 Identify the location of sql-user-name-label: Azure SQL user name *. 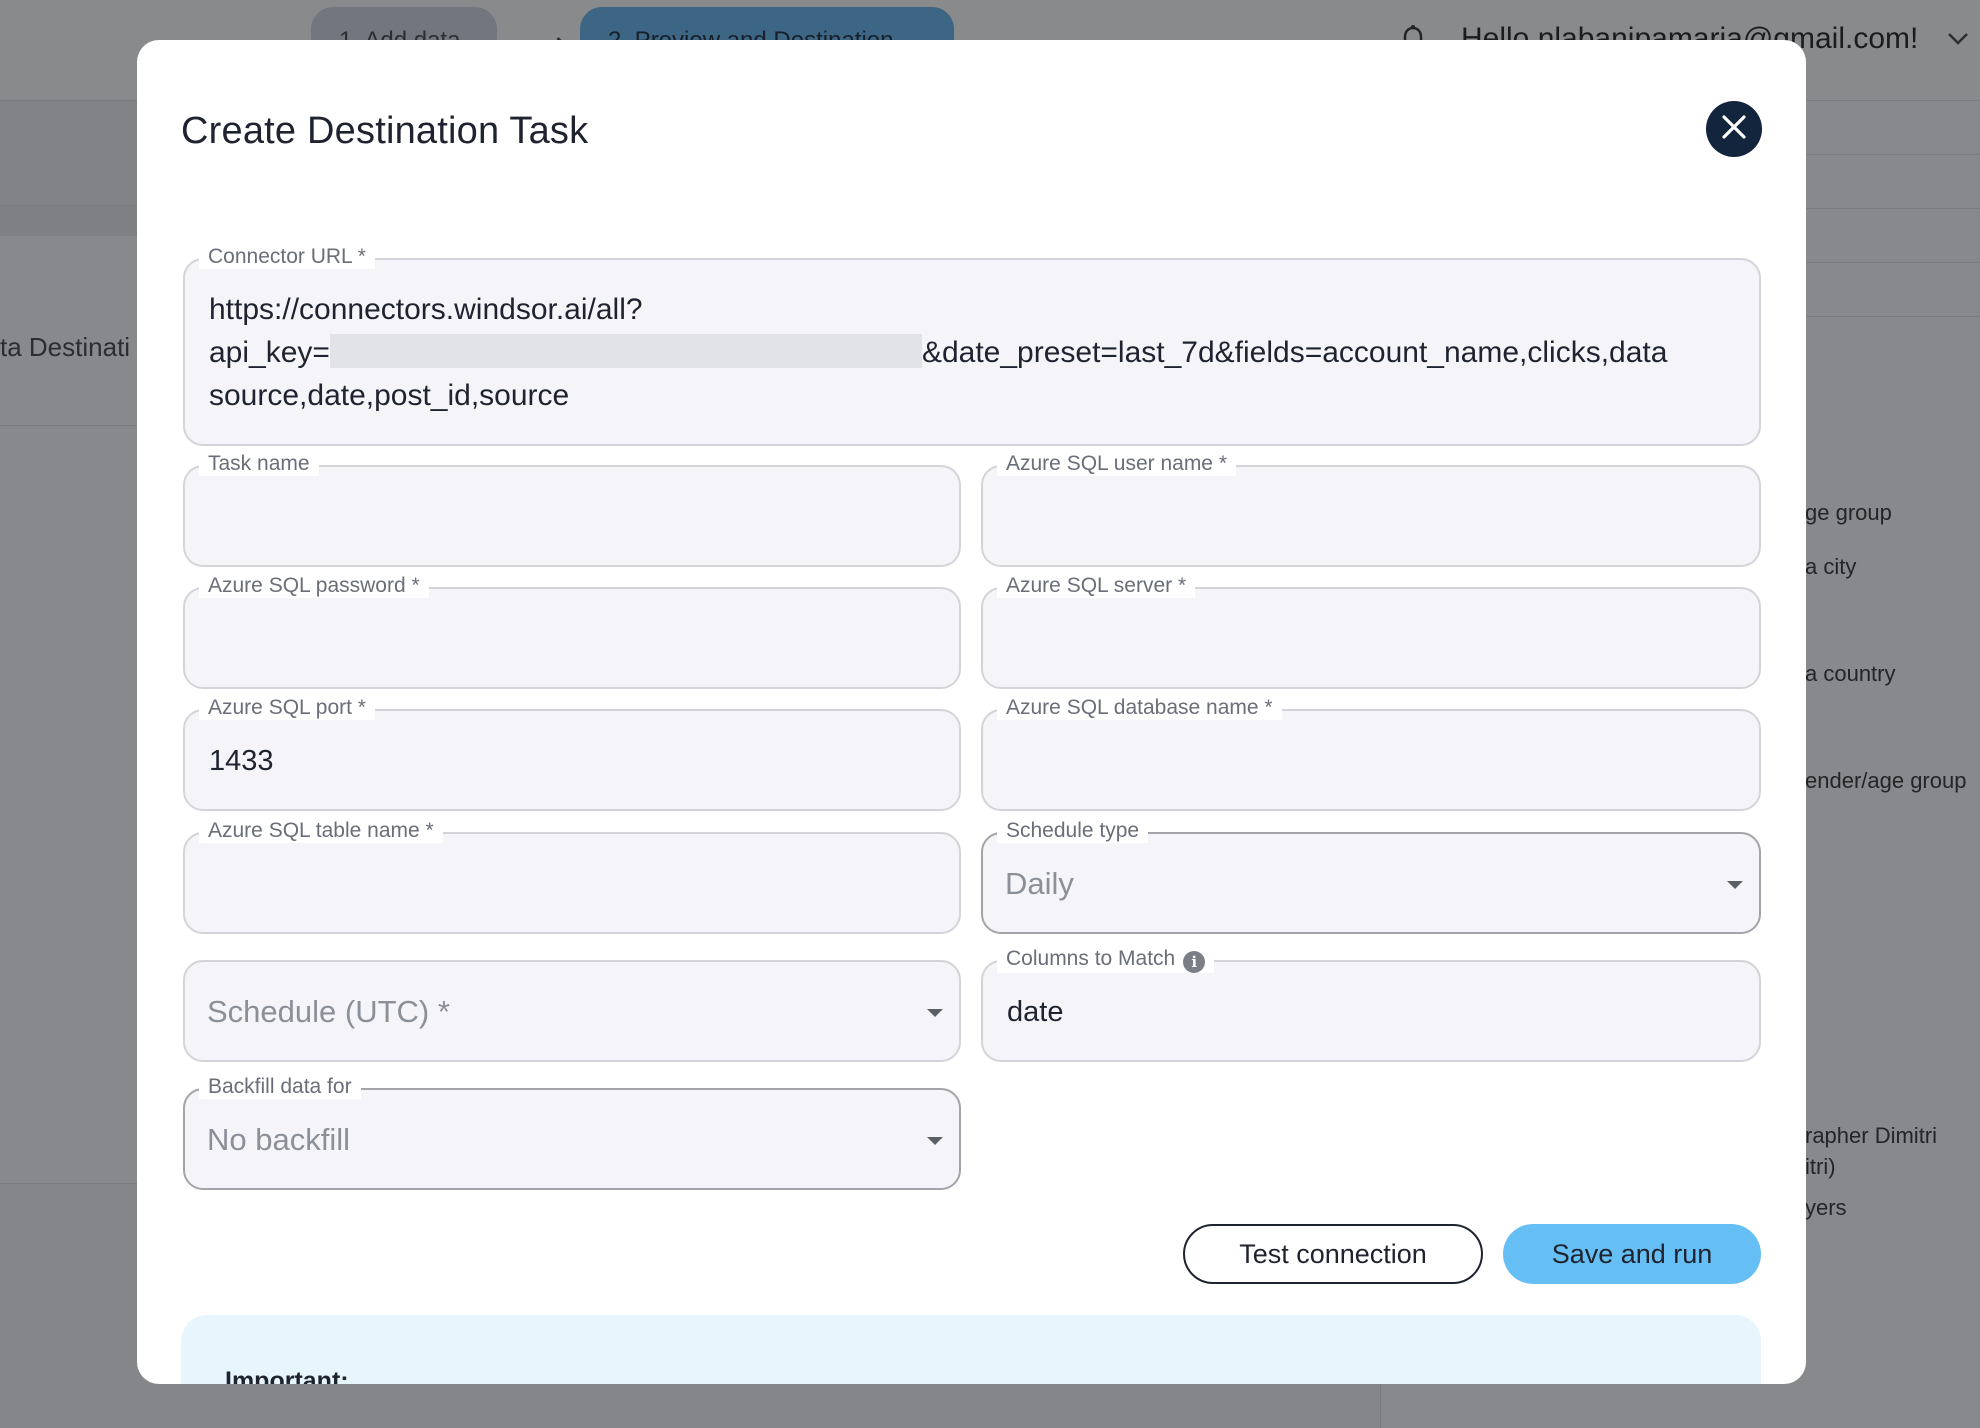
(1116, 464).